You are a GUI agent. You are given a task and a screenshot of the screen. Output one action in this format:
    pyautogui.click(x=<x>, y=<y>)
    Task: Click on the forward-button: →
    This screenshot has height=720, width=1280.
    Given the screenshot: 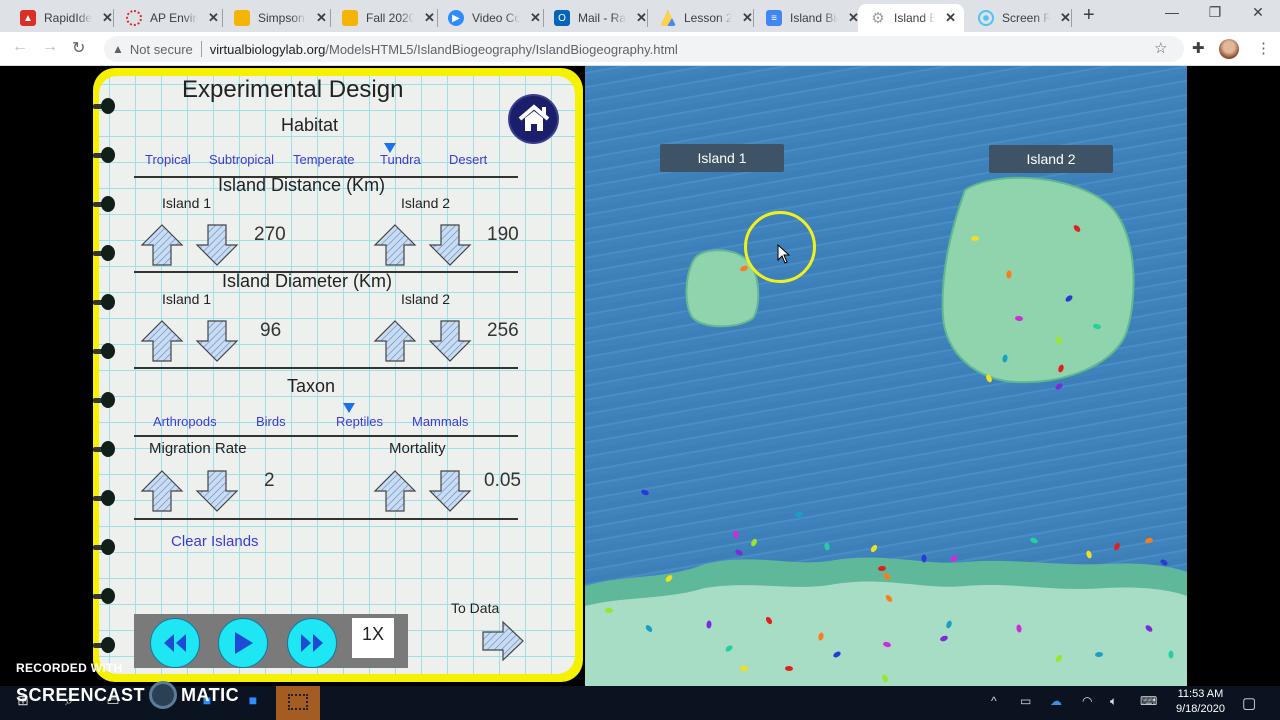 What is the action you would take?
    pyautogui.click(x=50, y=47)
    